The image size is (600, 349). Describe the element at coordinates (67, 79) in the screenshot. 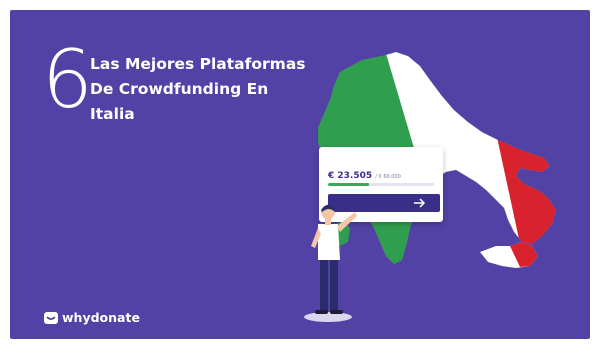

I see `list-count-number: 6` at that location.